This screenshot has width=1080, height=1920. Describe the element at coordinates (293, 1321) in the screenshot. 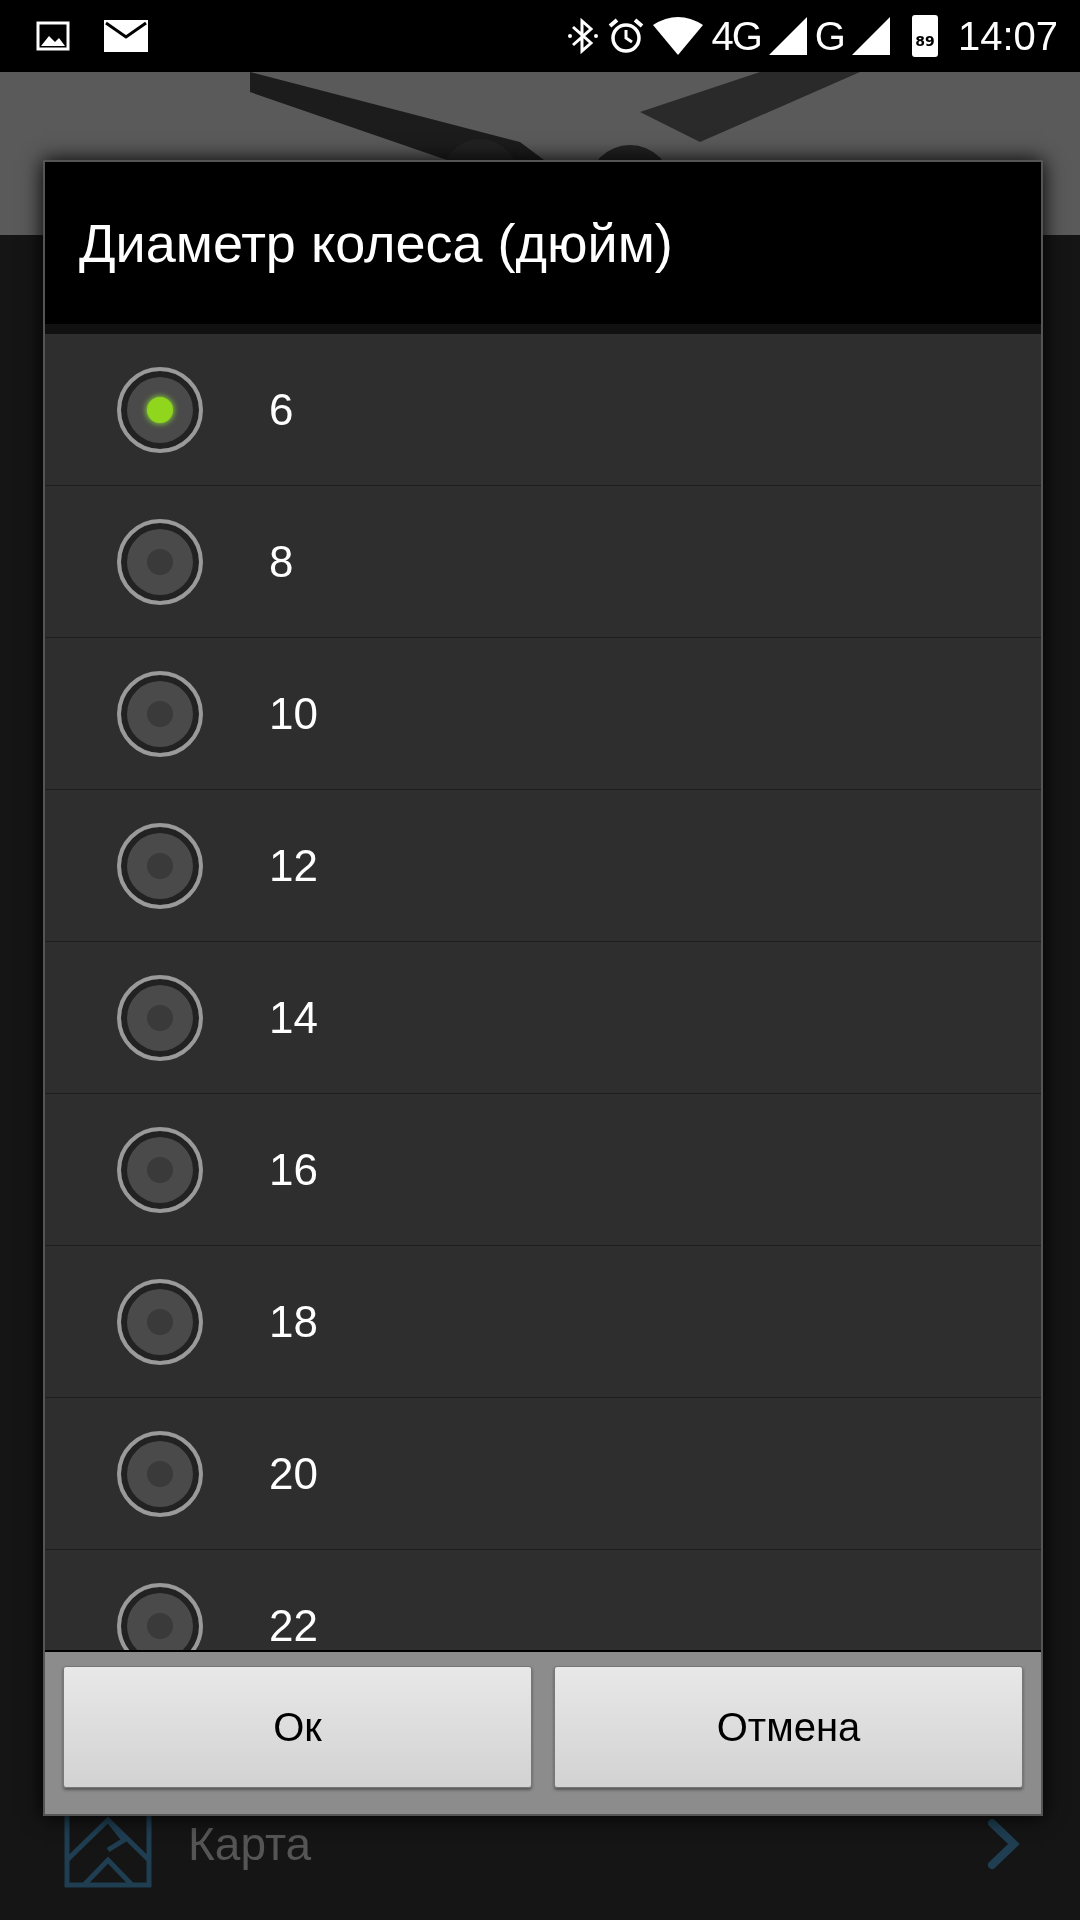

I see `option-label: 18` at that location.